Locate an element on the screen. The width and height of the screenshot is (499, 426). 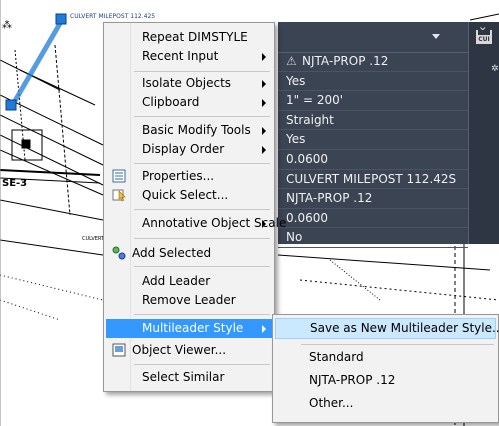
tooltip-label: CULVERT MILEPOST 112.425 is located at coordinates (112, 16).